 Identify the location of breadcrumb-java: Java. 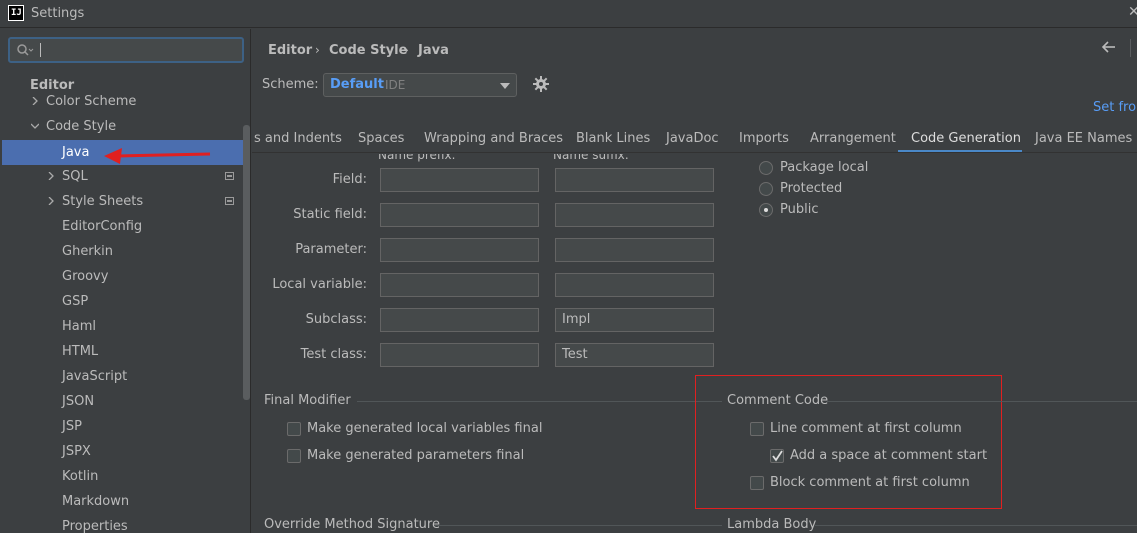
(433, 50).